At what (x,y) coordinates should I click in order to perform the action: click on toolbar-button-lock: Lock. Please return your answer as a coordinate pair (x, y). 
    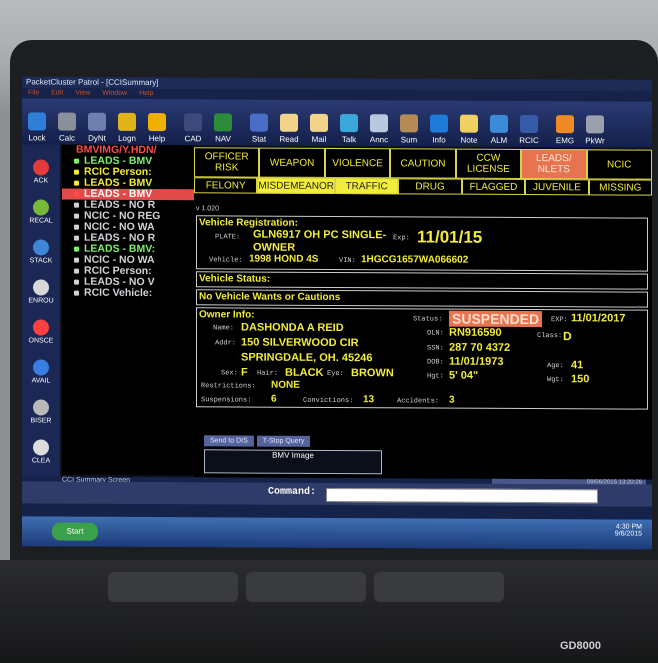
    Looking at the image, I should click on (37, 121).